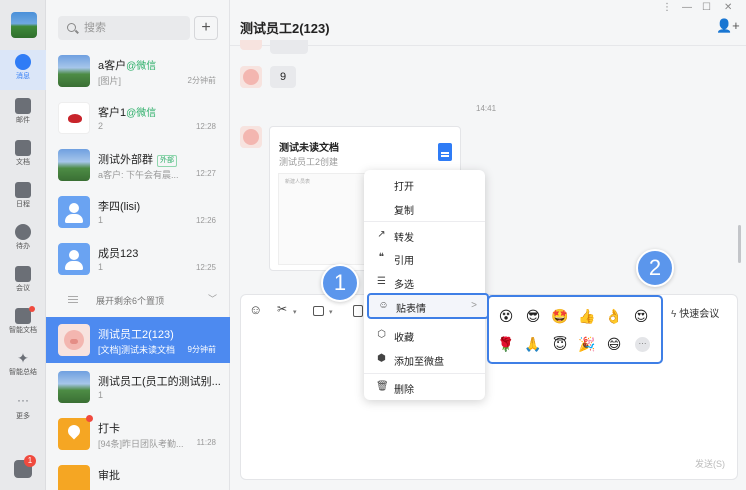  I want to click on scrollbar, so click(739, 244).